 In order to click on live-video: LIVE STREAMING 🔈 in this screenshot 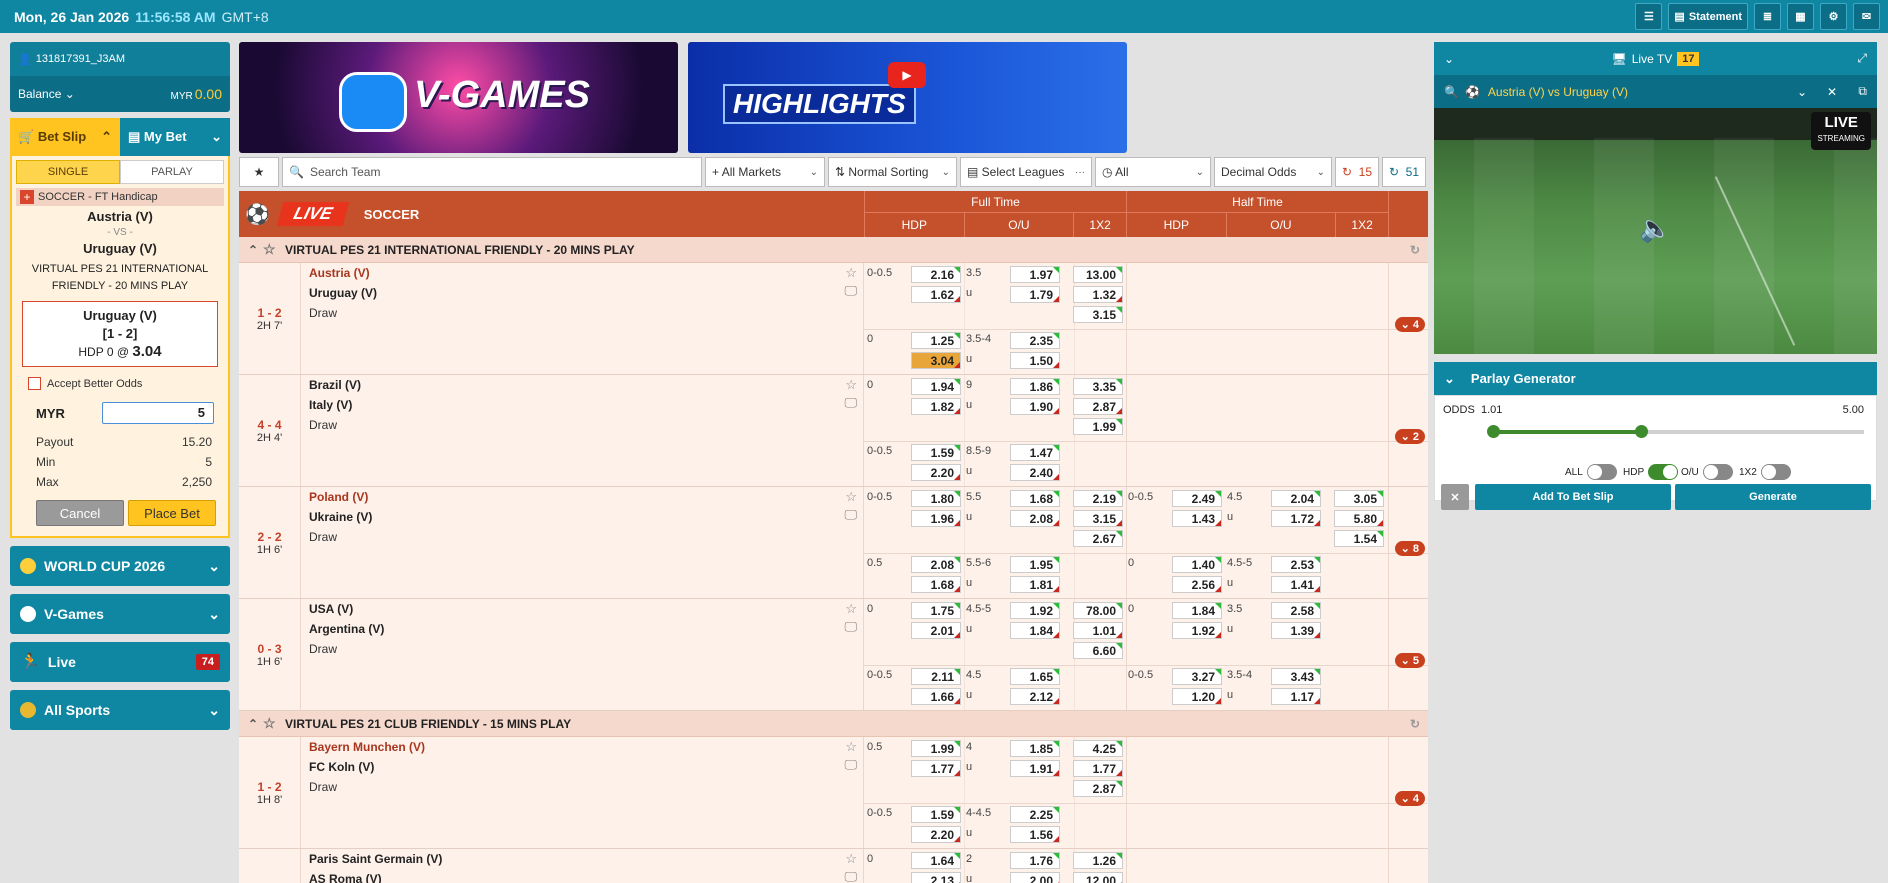, I will do `click(1655, 231)`.